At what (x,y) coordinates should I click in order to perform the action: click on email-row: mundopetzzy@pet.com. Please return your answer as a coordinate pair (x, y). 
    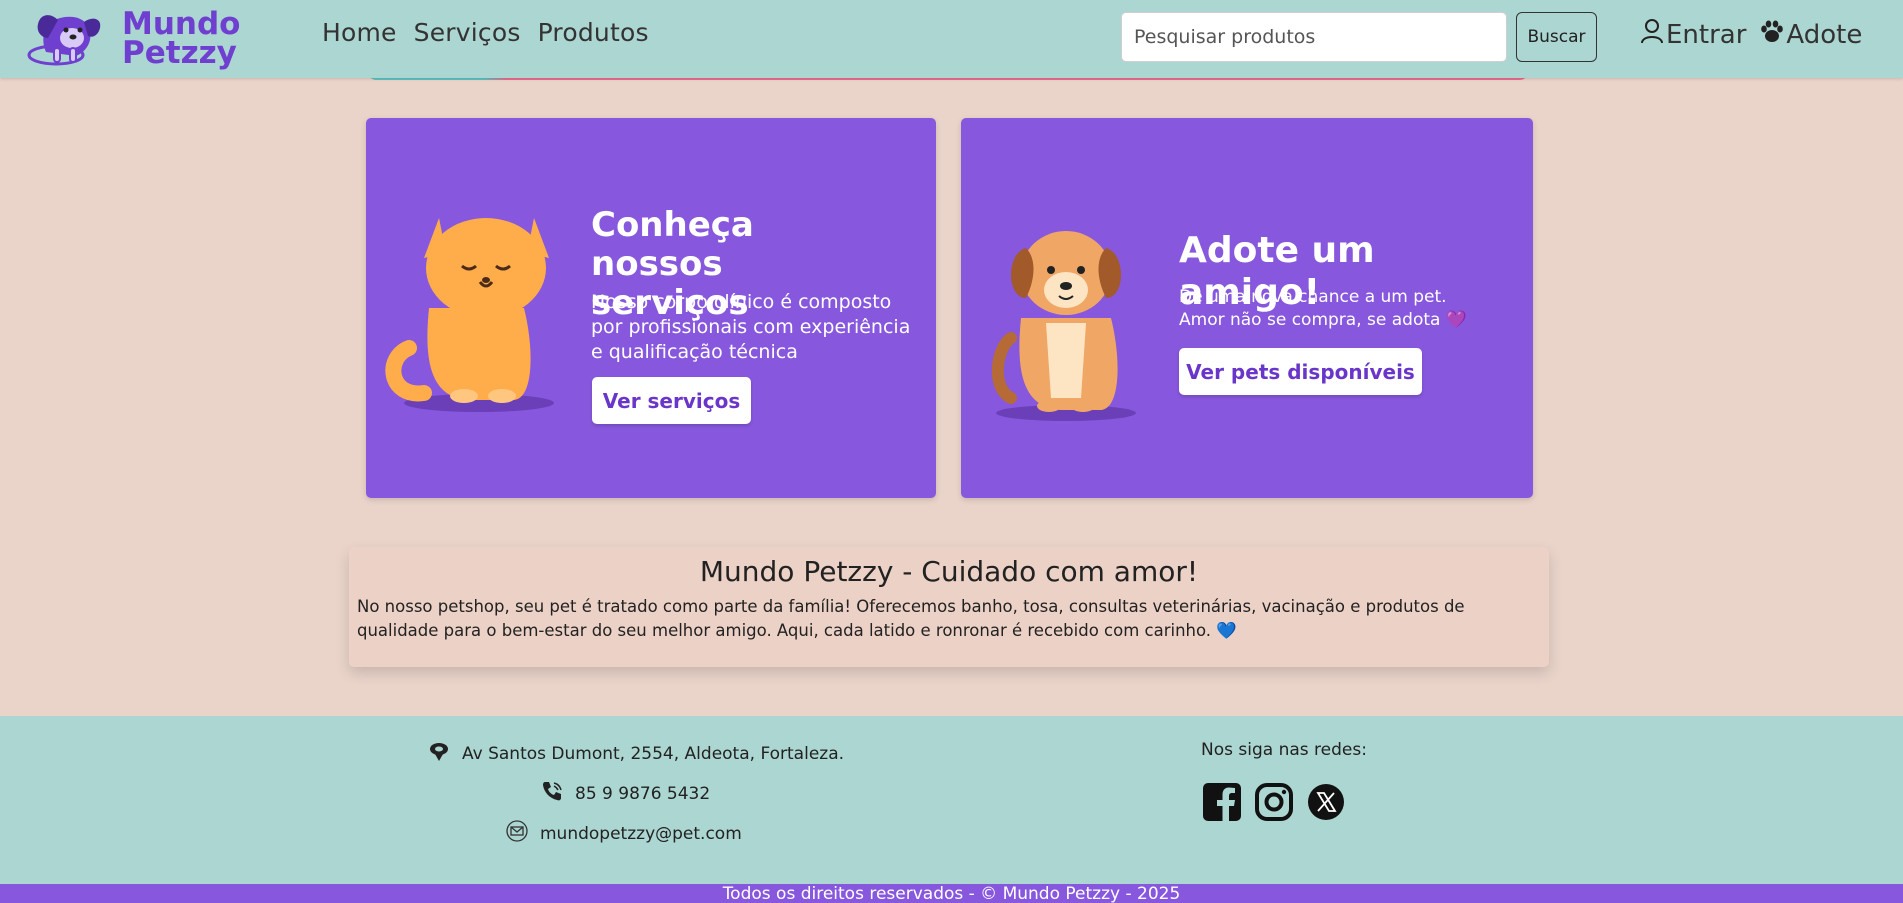
    Looking at the image, I should click on (624, 833).